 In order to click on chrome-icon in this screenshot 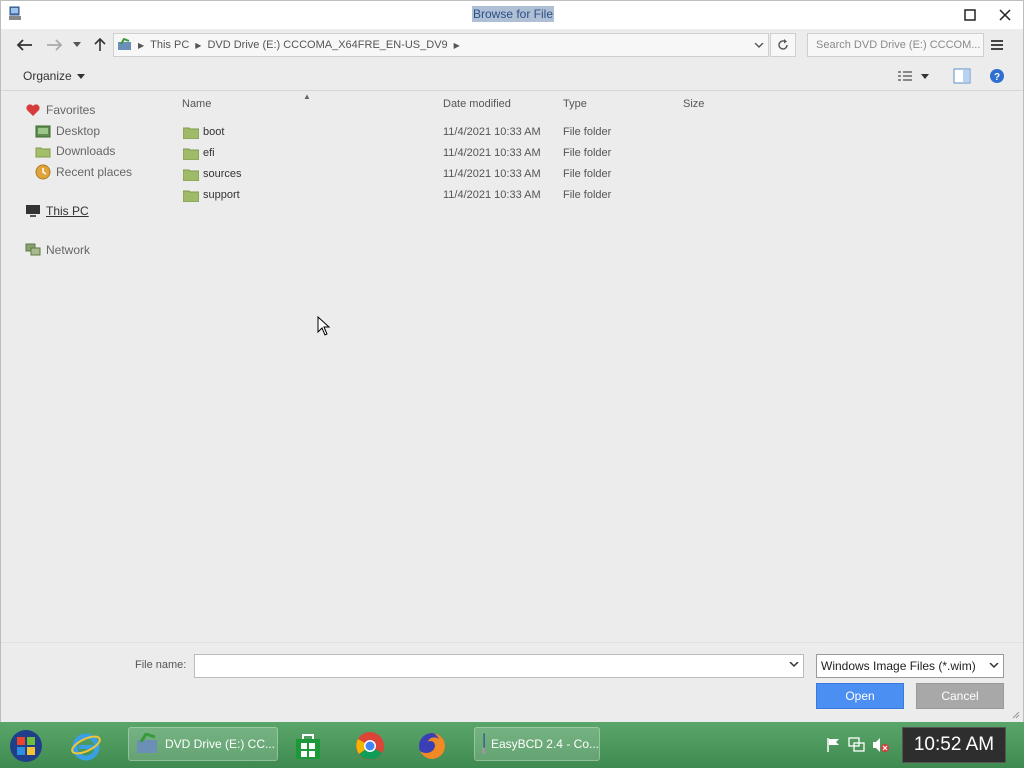, I will do `click(370, 746)`.